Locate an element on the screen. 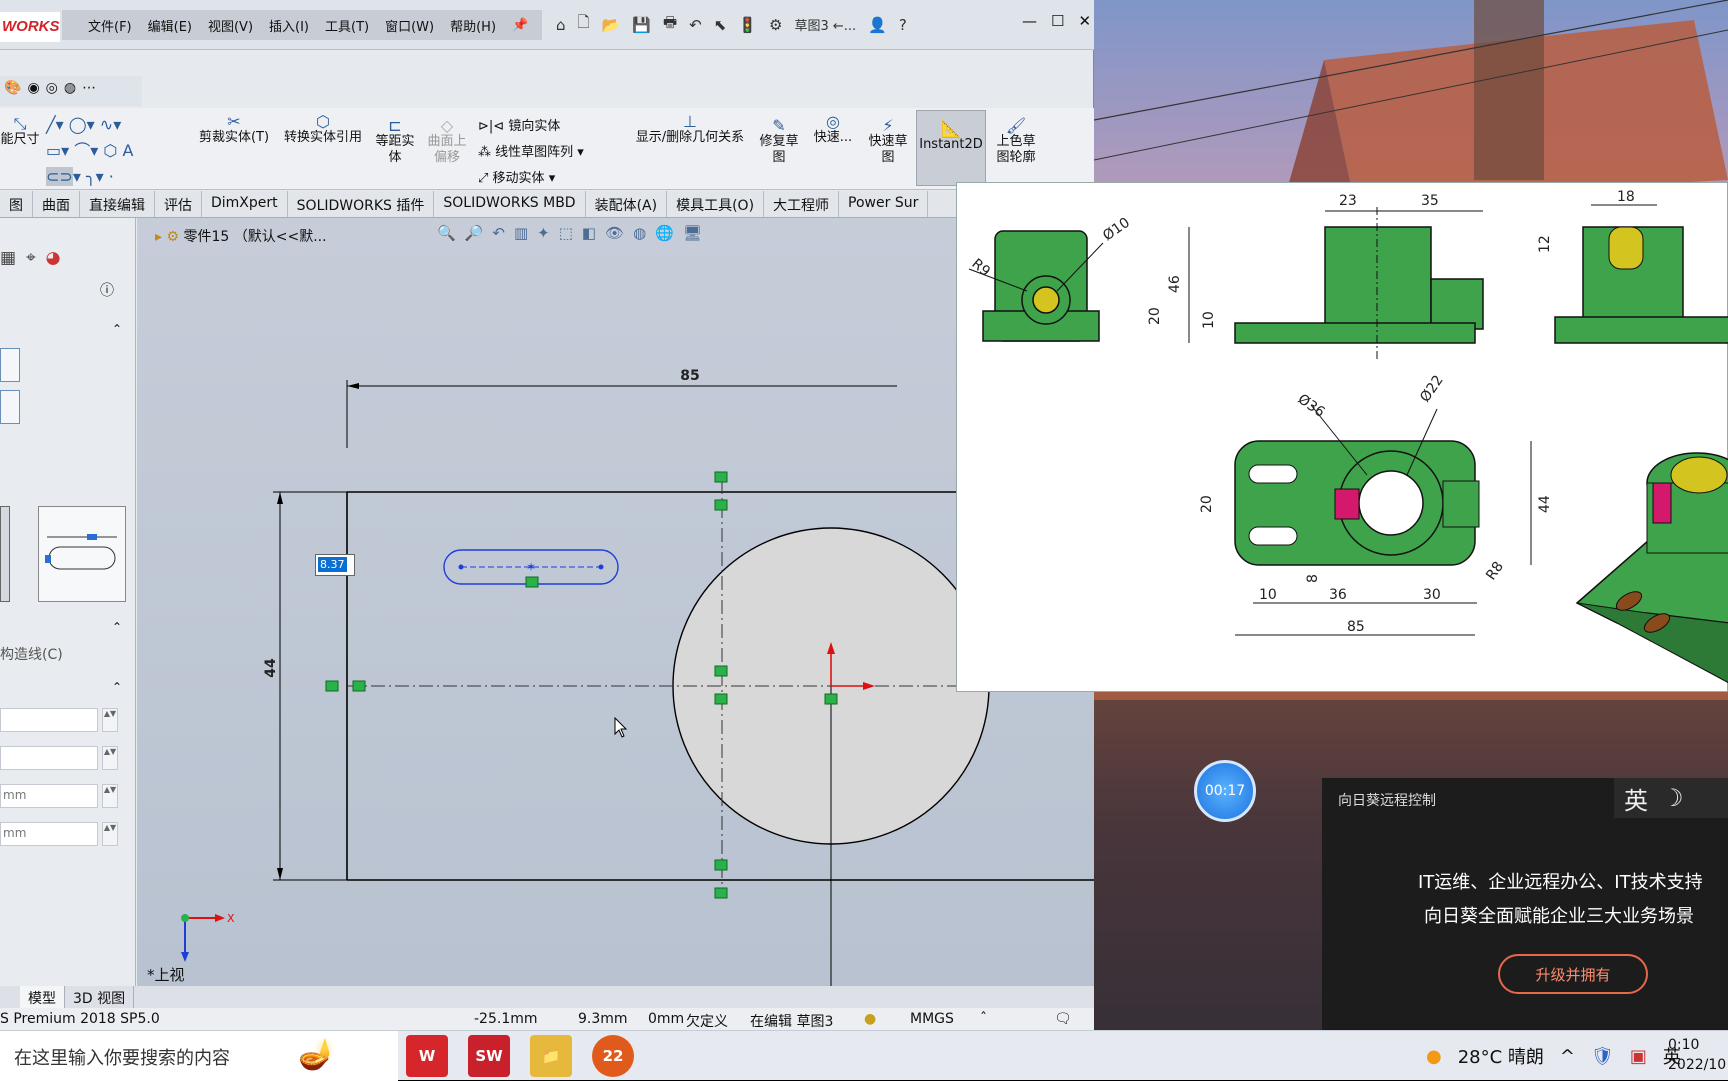 The height and width of the screenshot is (1081, 1728). menu-edit: 编辑(E) is located at coordinates (170, 25).